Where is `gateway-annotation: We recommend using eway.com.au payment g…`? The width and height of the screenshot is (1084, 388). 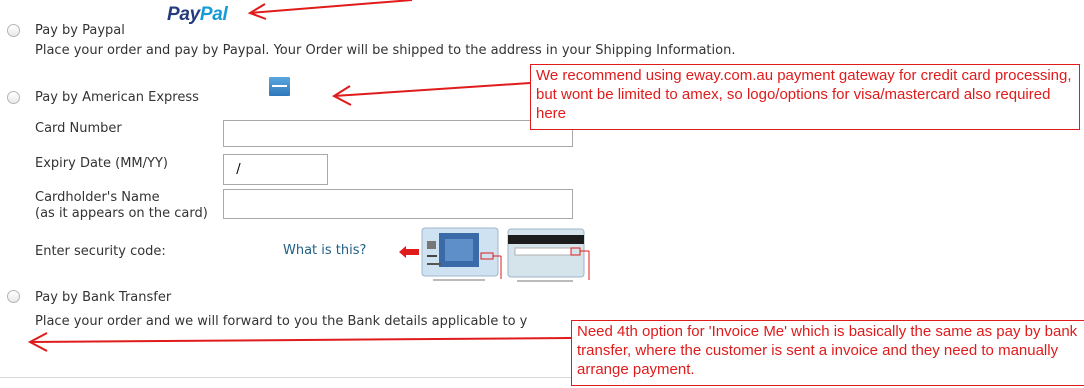 gateway-annotation: We recommend using eway.com.au payment g… is located at coordinates (805, 97).